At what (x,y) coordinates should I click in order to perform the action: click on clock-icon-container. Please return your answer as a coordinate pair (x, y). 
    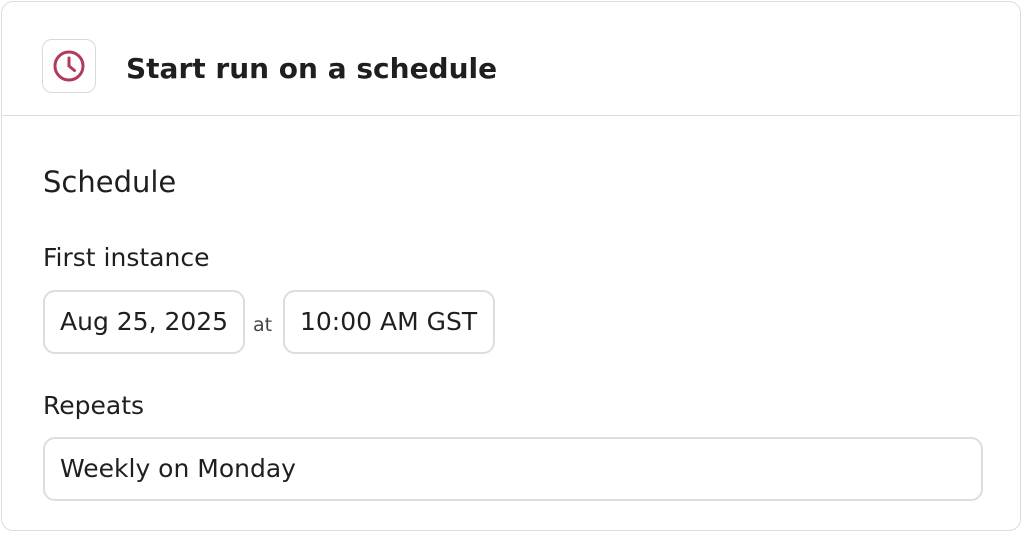
    Looking at the image, I should click on (69, 66).